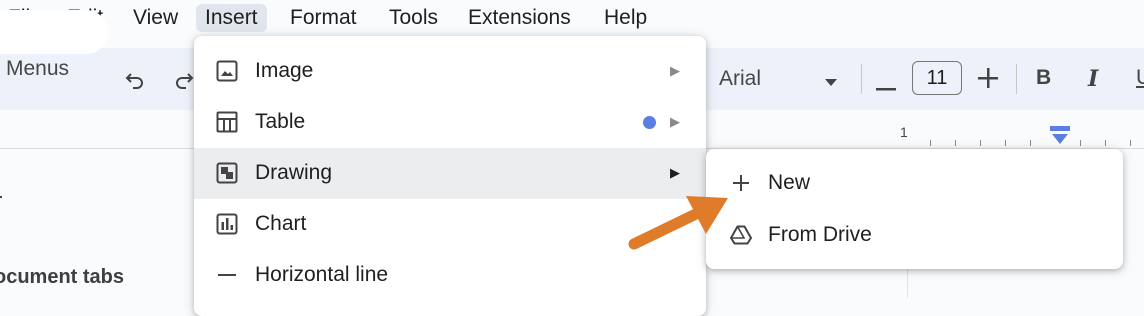 The height and width of the screenshot is (316, 1144). Describe the element at coordinates (227, 122) in the screenshot. I see `table-icon` at that location.